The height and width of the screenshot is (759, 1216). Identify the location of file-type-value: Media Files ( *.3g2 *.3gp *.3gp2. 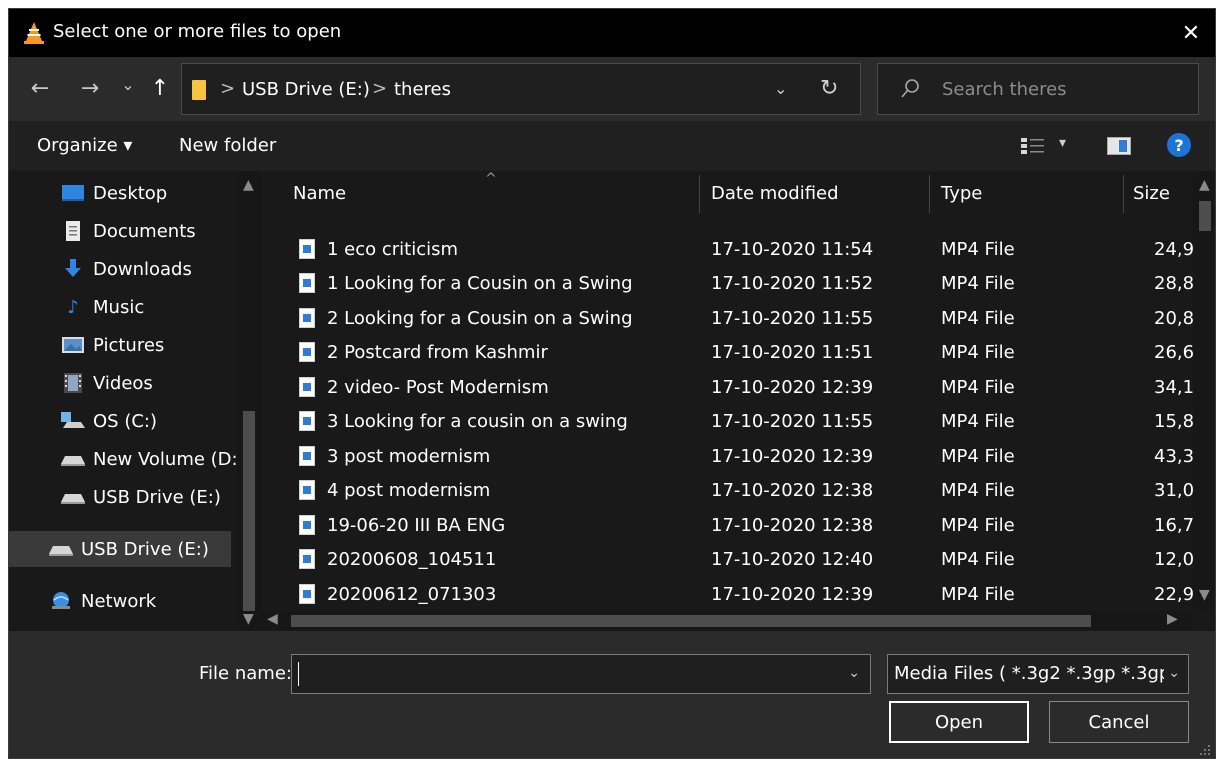
(1038, 673).